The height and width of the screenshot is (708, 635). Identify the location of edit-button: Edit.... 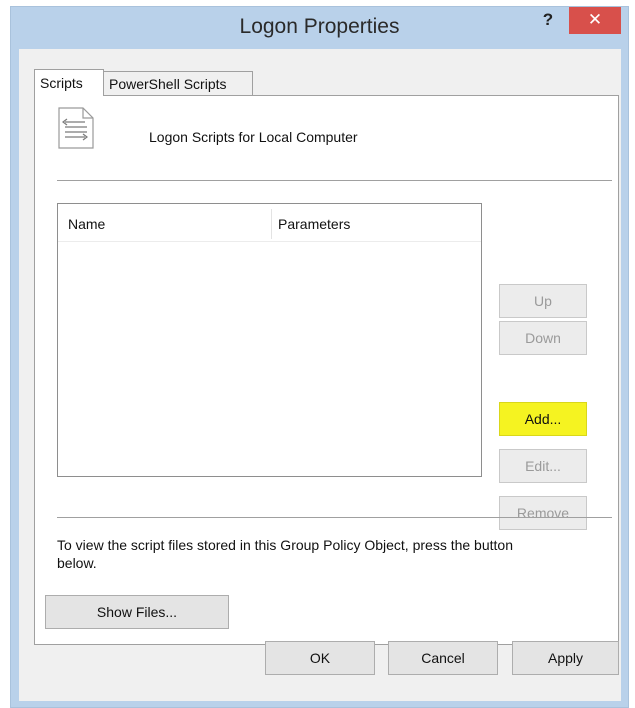
(543, 466).